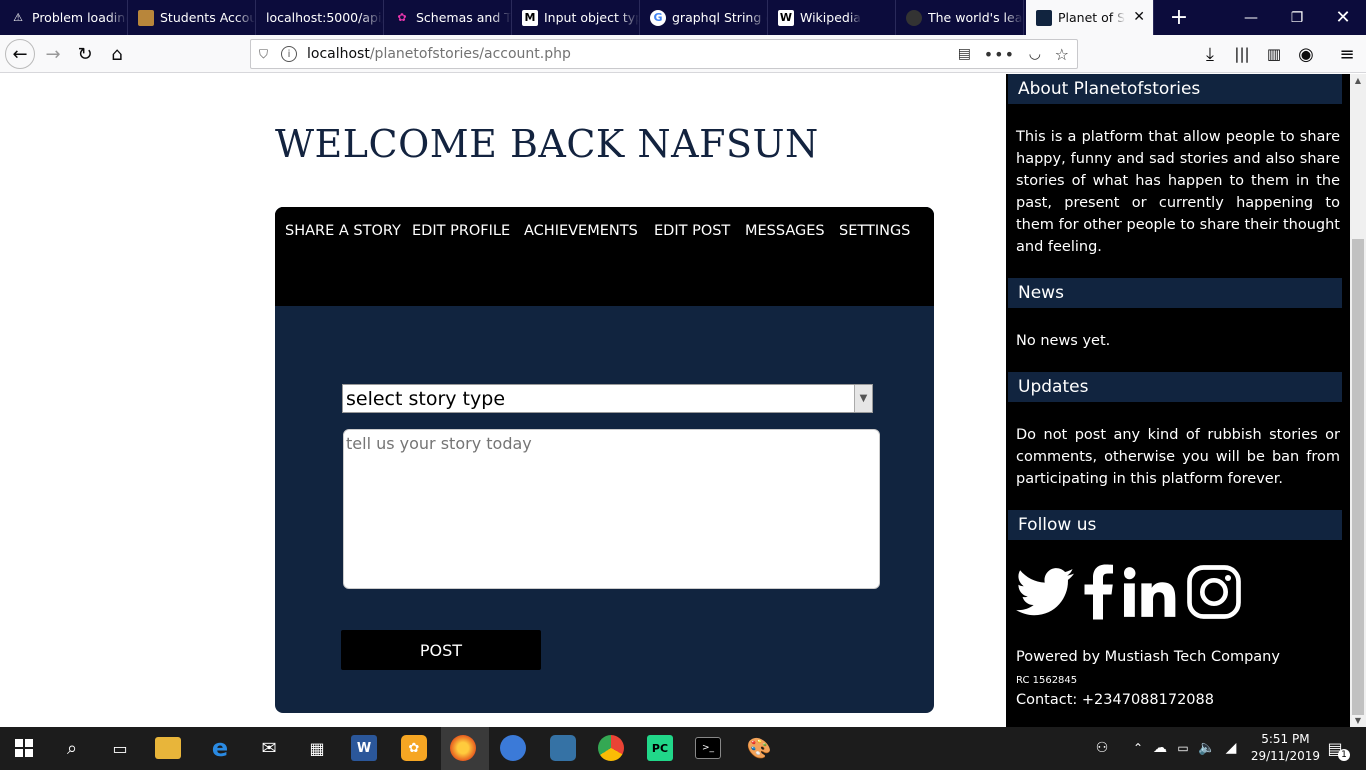 The height and width of the screenshot is (770, 1366). I want to click on scroll-up-icon: ▲, so click(1358, 80).